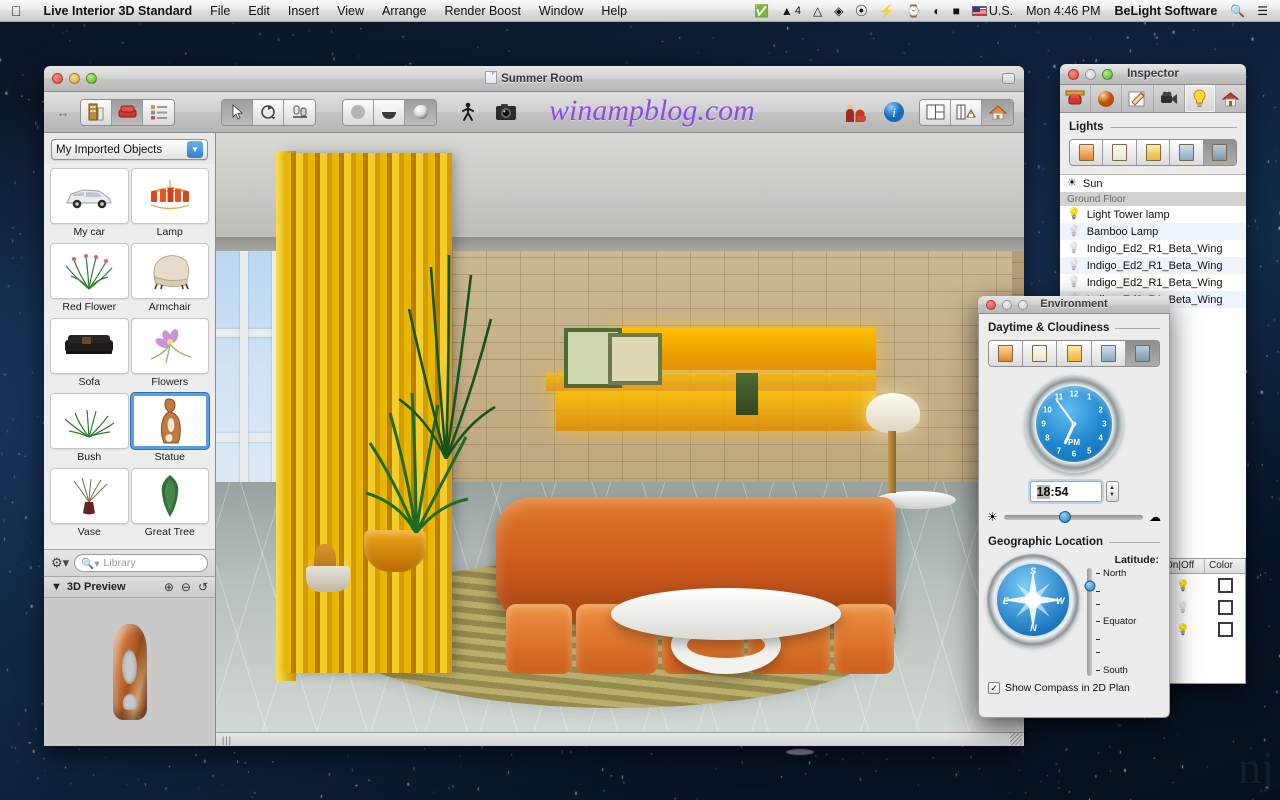 This screenshot has width=1280, height=800. Describe the element at coordinates (506, 112) in the screenshot. I see `camera-icon` at that location.